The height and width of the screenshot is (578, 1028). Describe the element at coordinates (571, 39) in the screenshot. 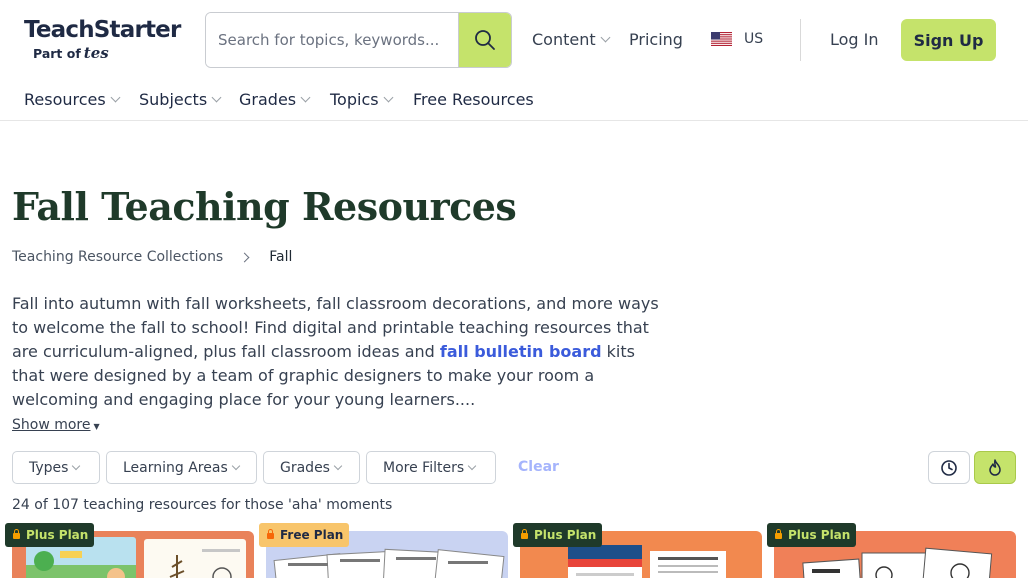

I see `content-menu: Content` at that location.